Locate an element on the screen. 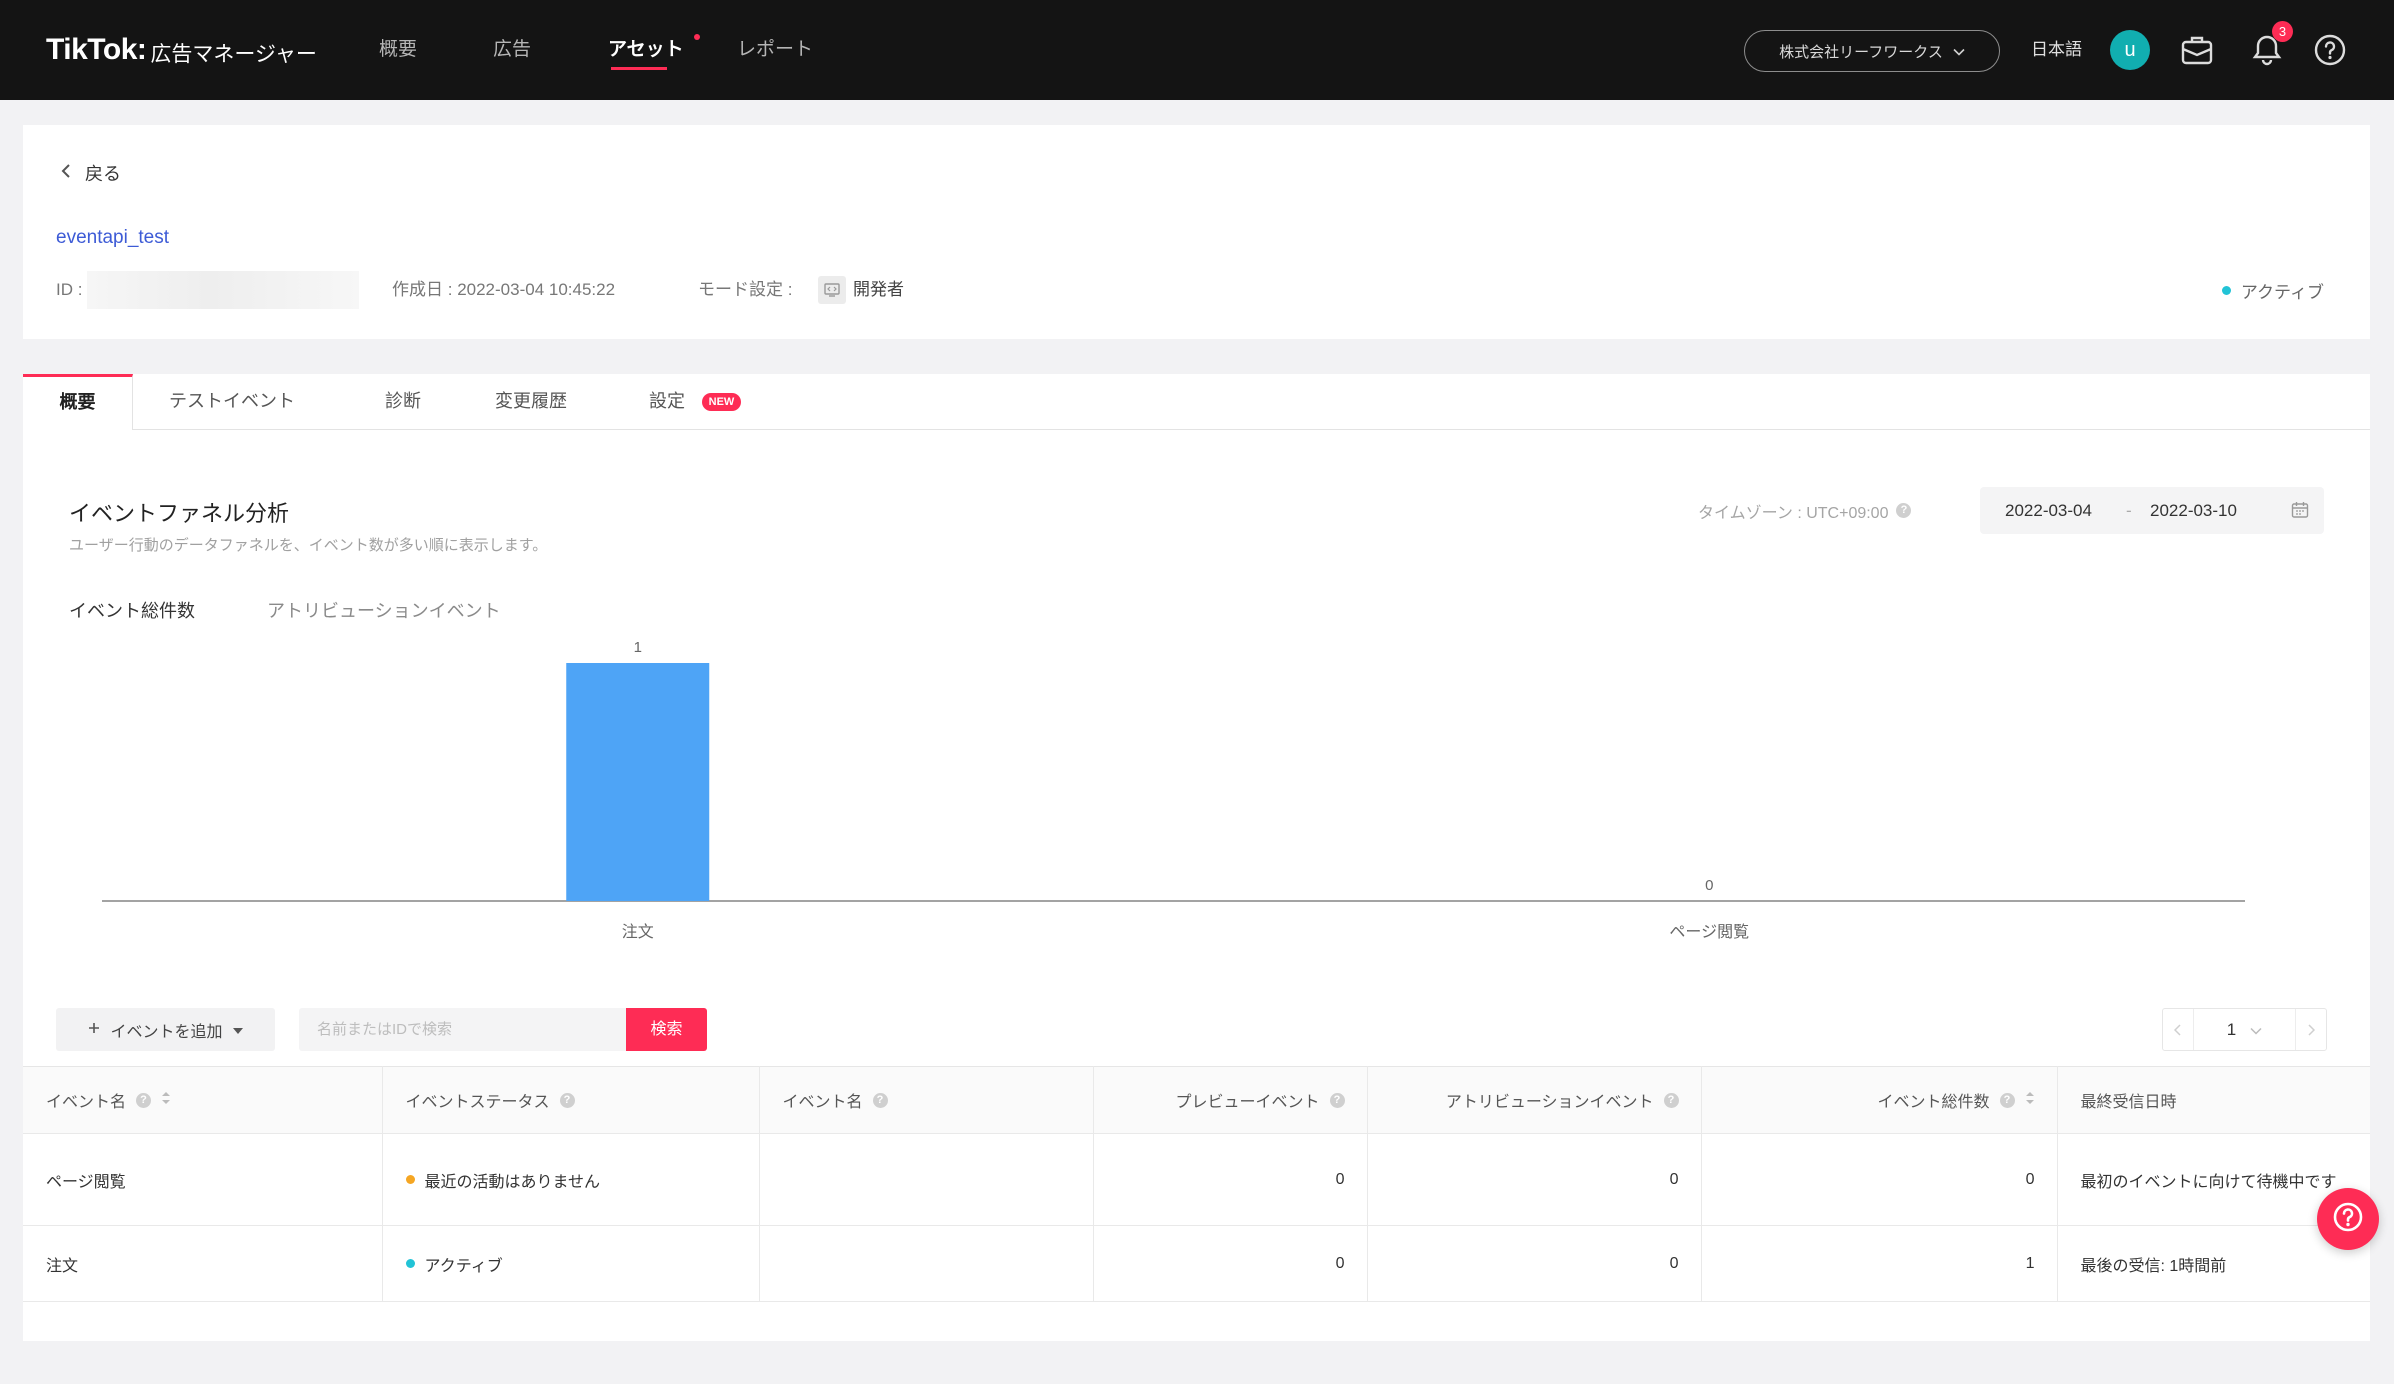  preview-events-cell: 0 is located at coordinates (1230, 1263).